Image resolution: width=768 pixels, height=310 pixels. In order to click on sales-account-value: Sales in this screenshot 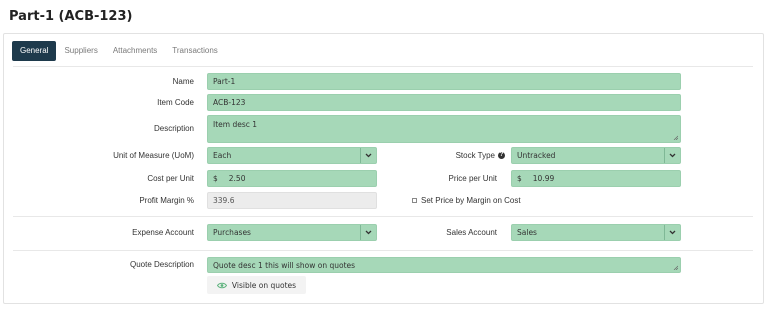, I will do `click(527, 232)`.